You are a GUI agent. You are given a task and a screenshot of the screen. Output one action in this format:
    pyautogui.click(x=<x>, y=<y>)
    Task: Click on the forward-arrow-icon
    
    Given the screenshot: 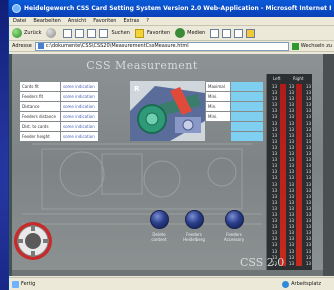 What is the action you would take?
    pyautogui.click(x=51, y=33)
    